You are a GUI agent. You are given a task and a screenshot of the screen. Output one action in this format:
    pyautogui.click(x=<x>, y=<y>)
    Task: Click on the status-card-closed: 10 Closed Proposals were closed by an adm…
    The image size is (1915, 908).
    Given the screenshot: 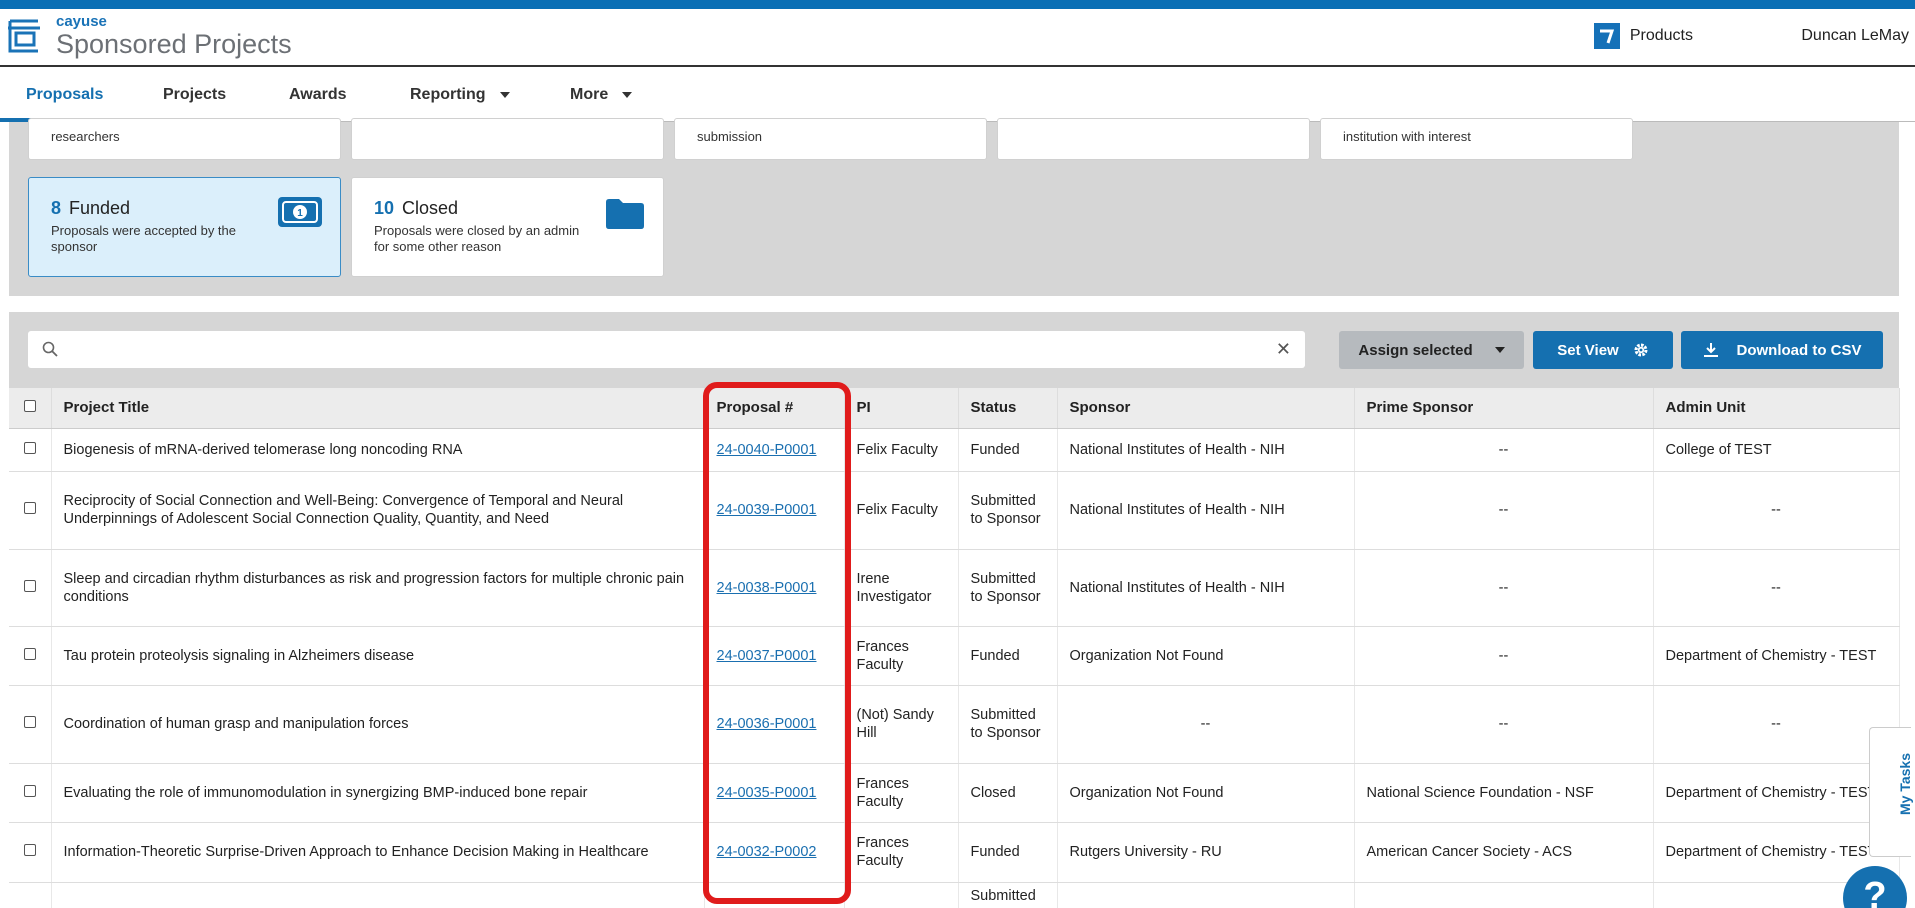 What is the action you would take?
    pyautogui.click(x=507, y=227)
    